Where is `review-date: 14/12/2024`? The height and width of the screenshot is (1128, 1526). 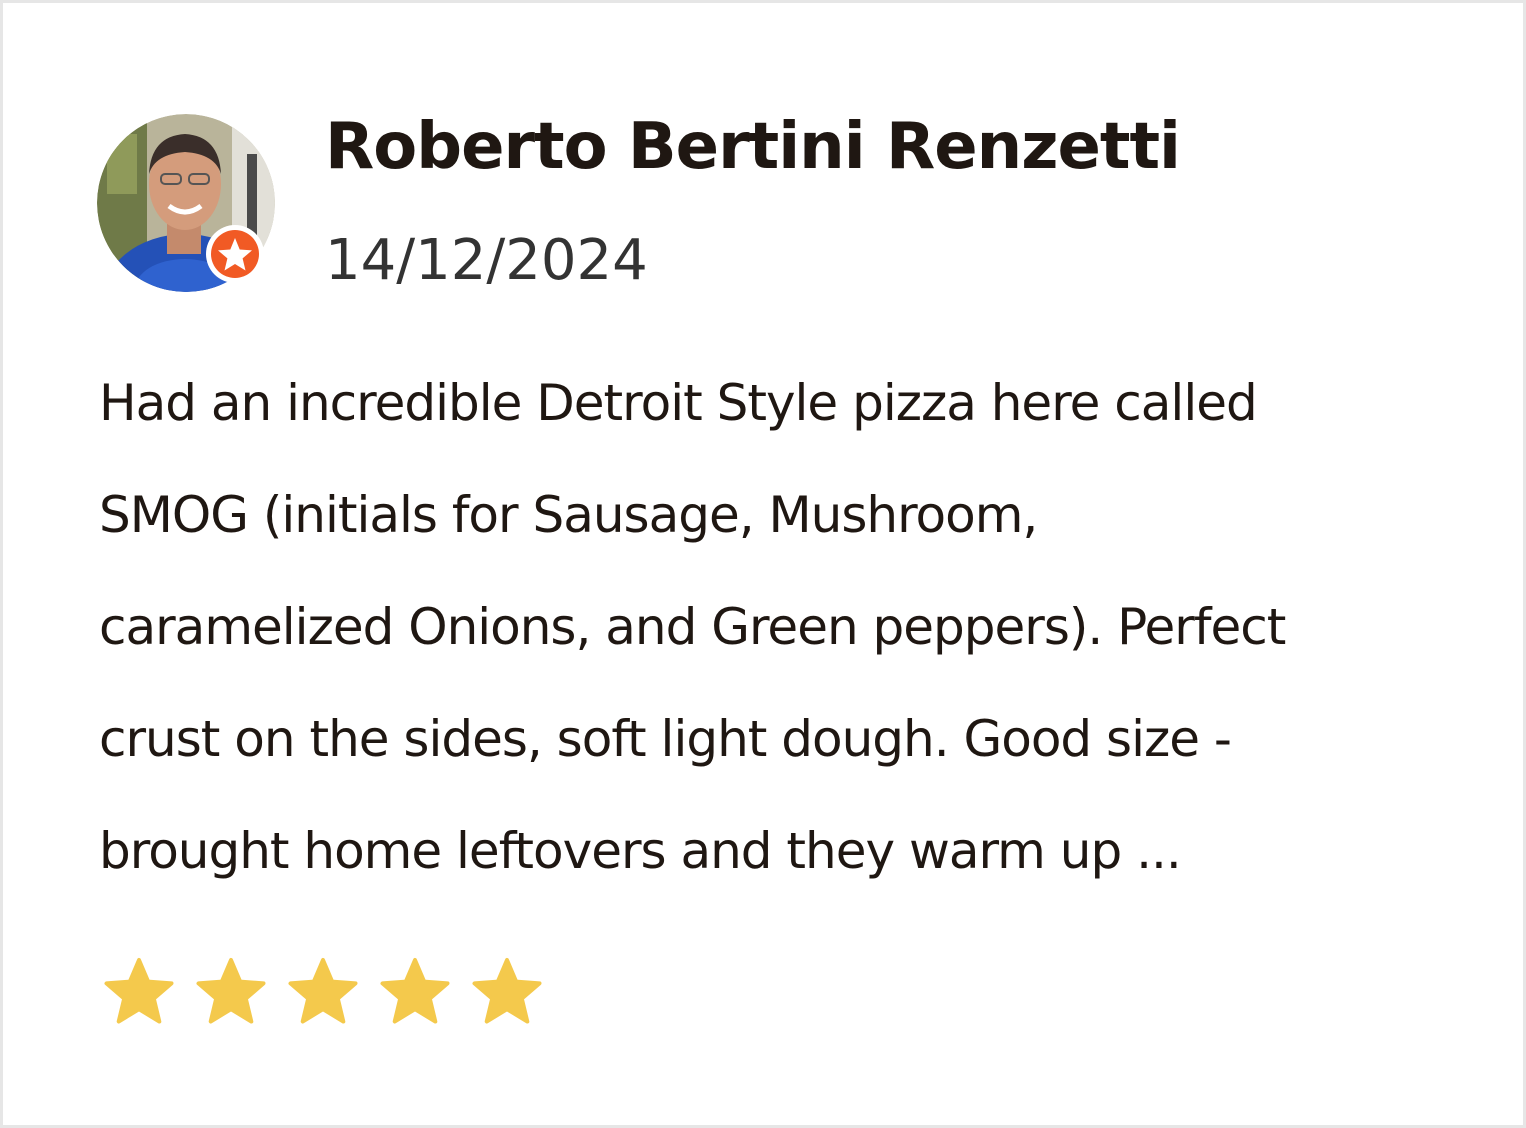
review-date: 14/12/2024 is located at coordinates (486, 260).